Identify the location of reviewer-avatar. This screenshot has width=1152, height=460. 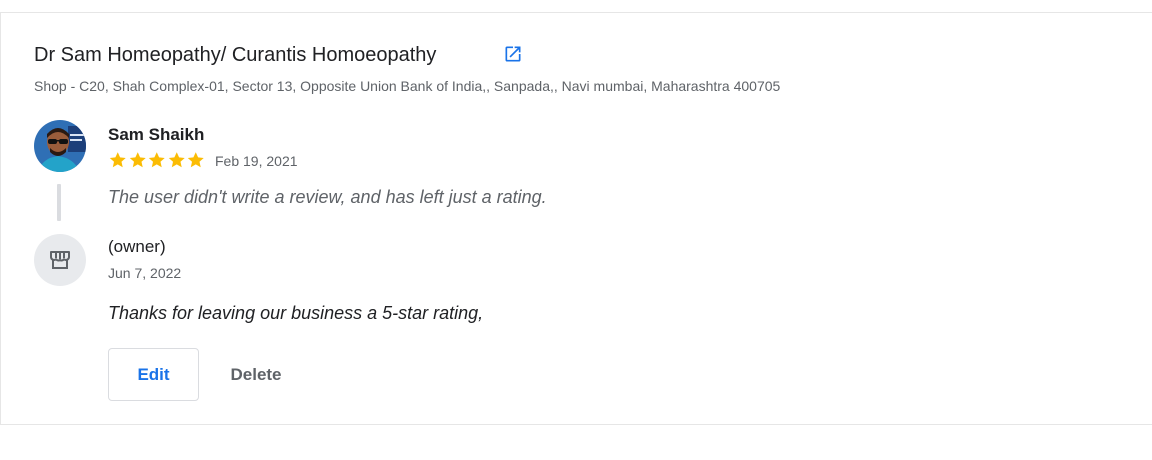
(60, 146).